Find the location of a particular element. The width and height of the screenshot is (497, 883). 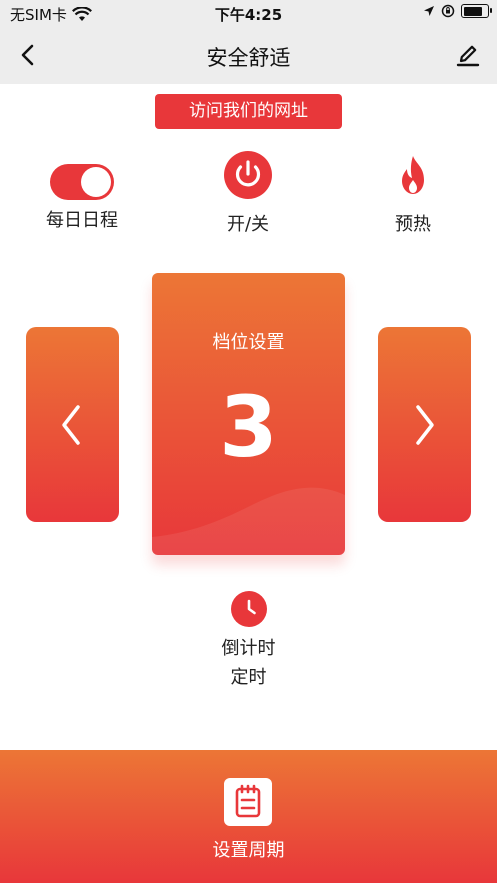

schedule-control: 每日日程 is located at coordinates (82, 191).